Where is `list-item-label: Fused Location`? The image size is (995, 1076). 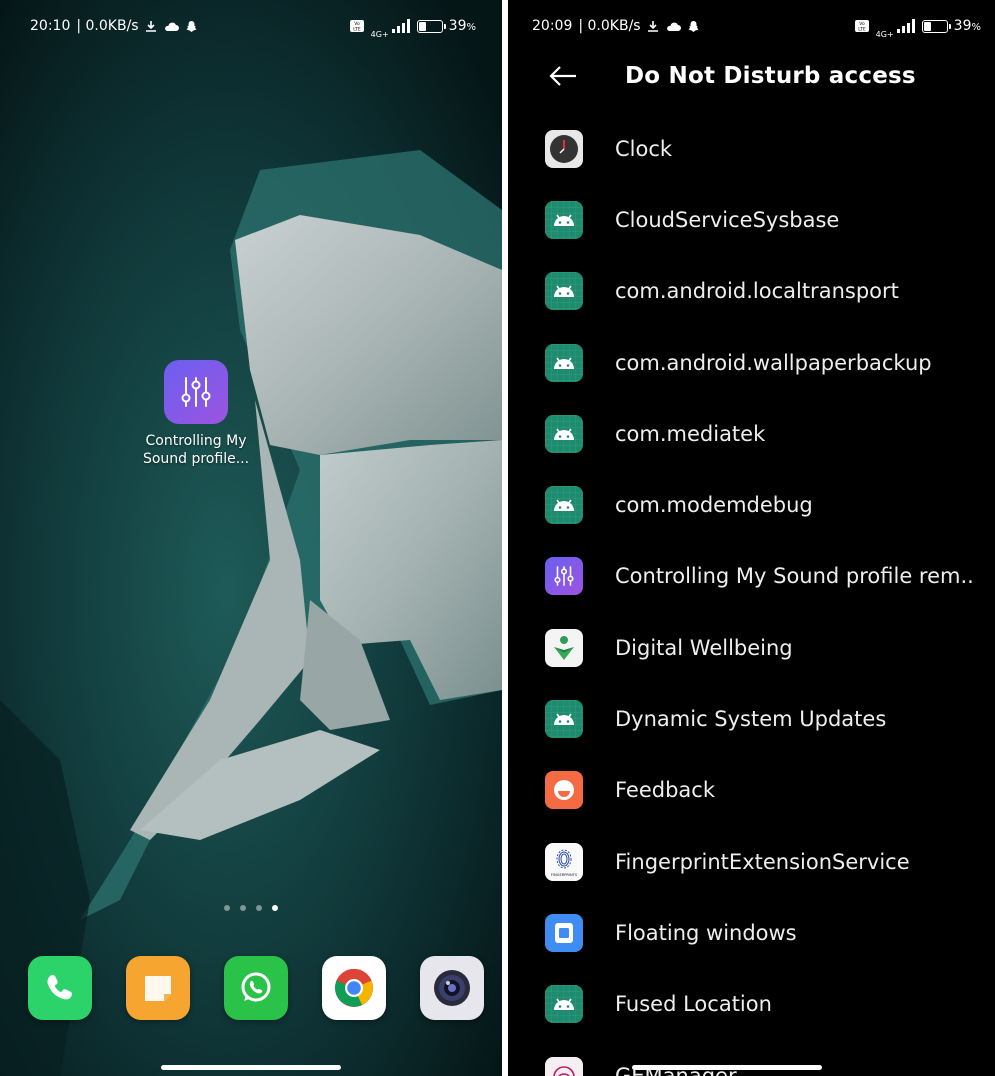 list-item-label: Fused Location is located at coordinates (693, 1004).